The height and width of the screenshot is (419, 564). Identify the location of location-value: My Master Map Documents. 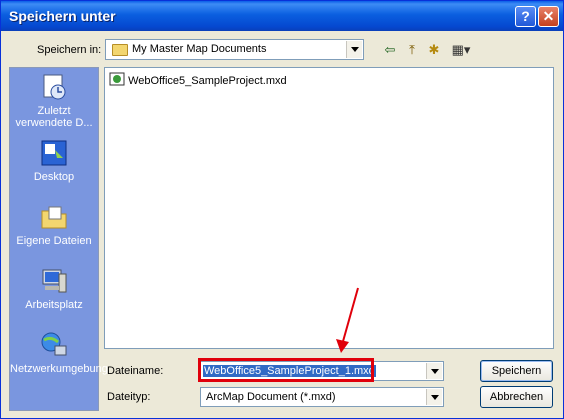
(199, 49).